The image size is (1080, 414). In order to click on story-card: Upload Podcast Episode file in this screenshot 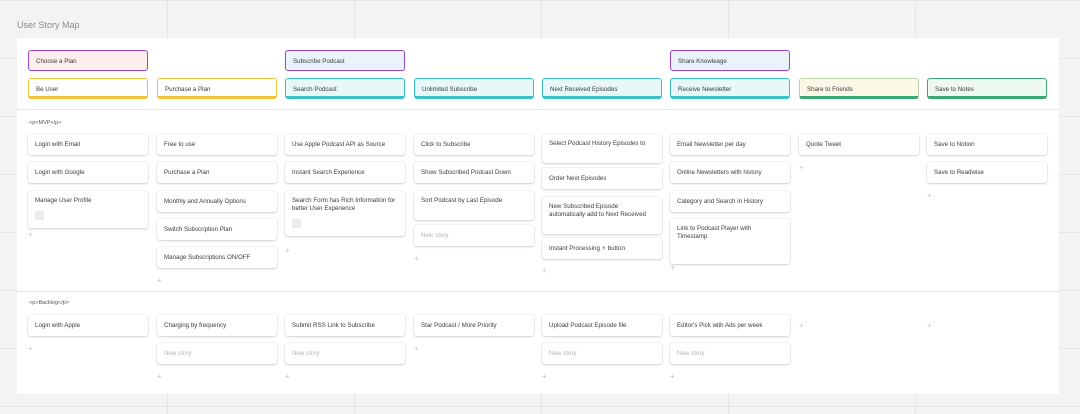, I will do `click(602, 325)`.